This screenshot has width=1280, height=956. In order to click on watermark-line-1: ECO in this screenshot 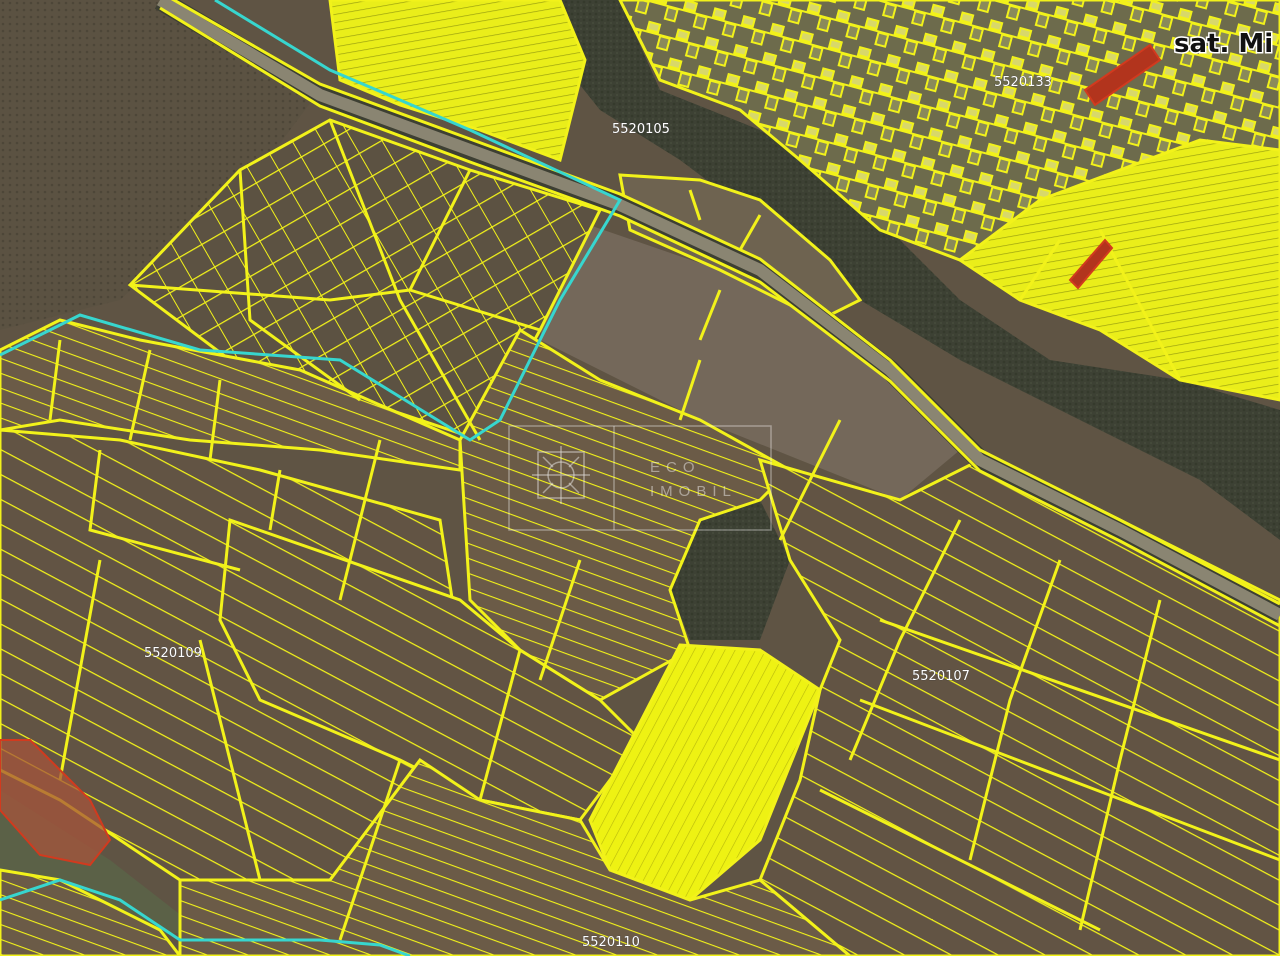, I will do `click(675, 467)`.